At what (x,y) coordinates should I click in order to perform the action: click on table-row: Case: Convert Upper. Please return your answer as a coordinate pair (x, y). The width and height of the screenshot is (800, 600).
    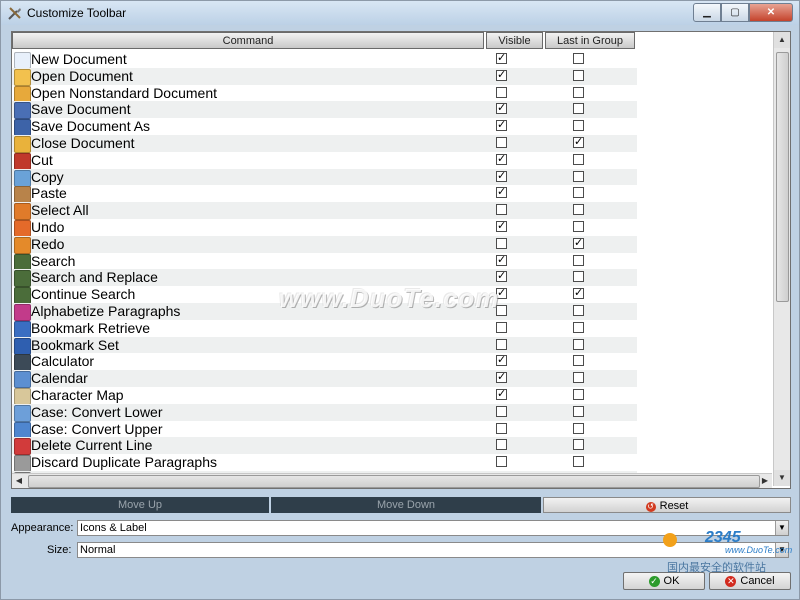
    Looking at the image, I should click on (324, 430).